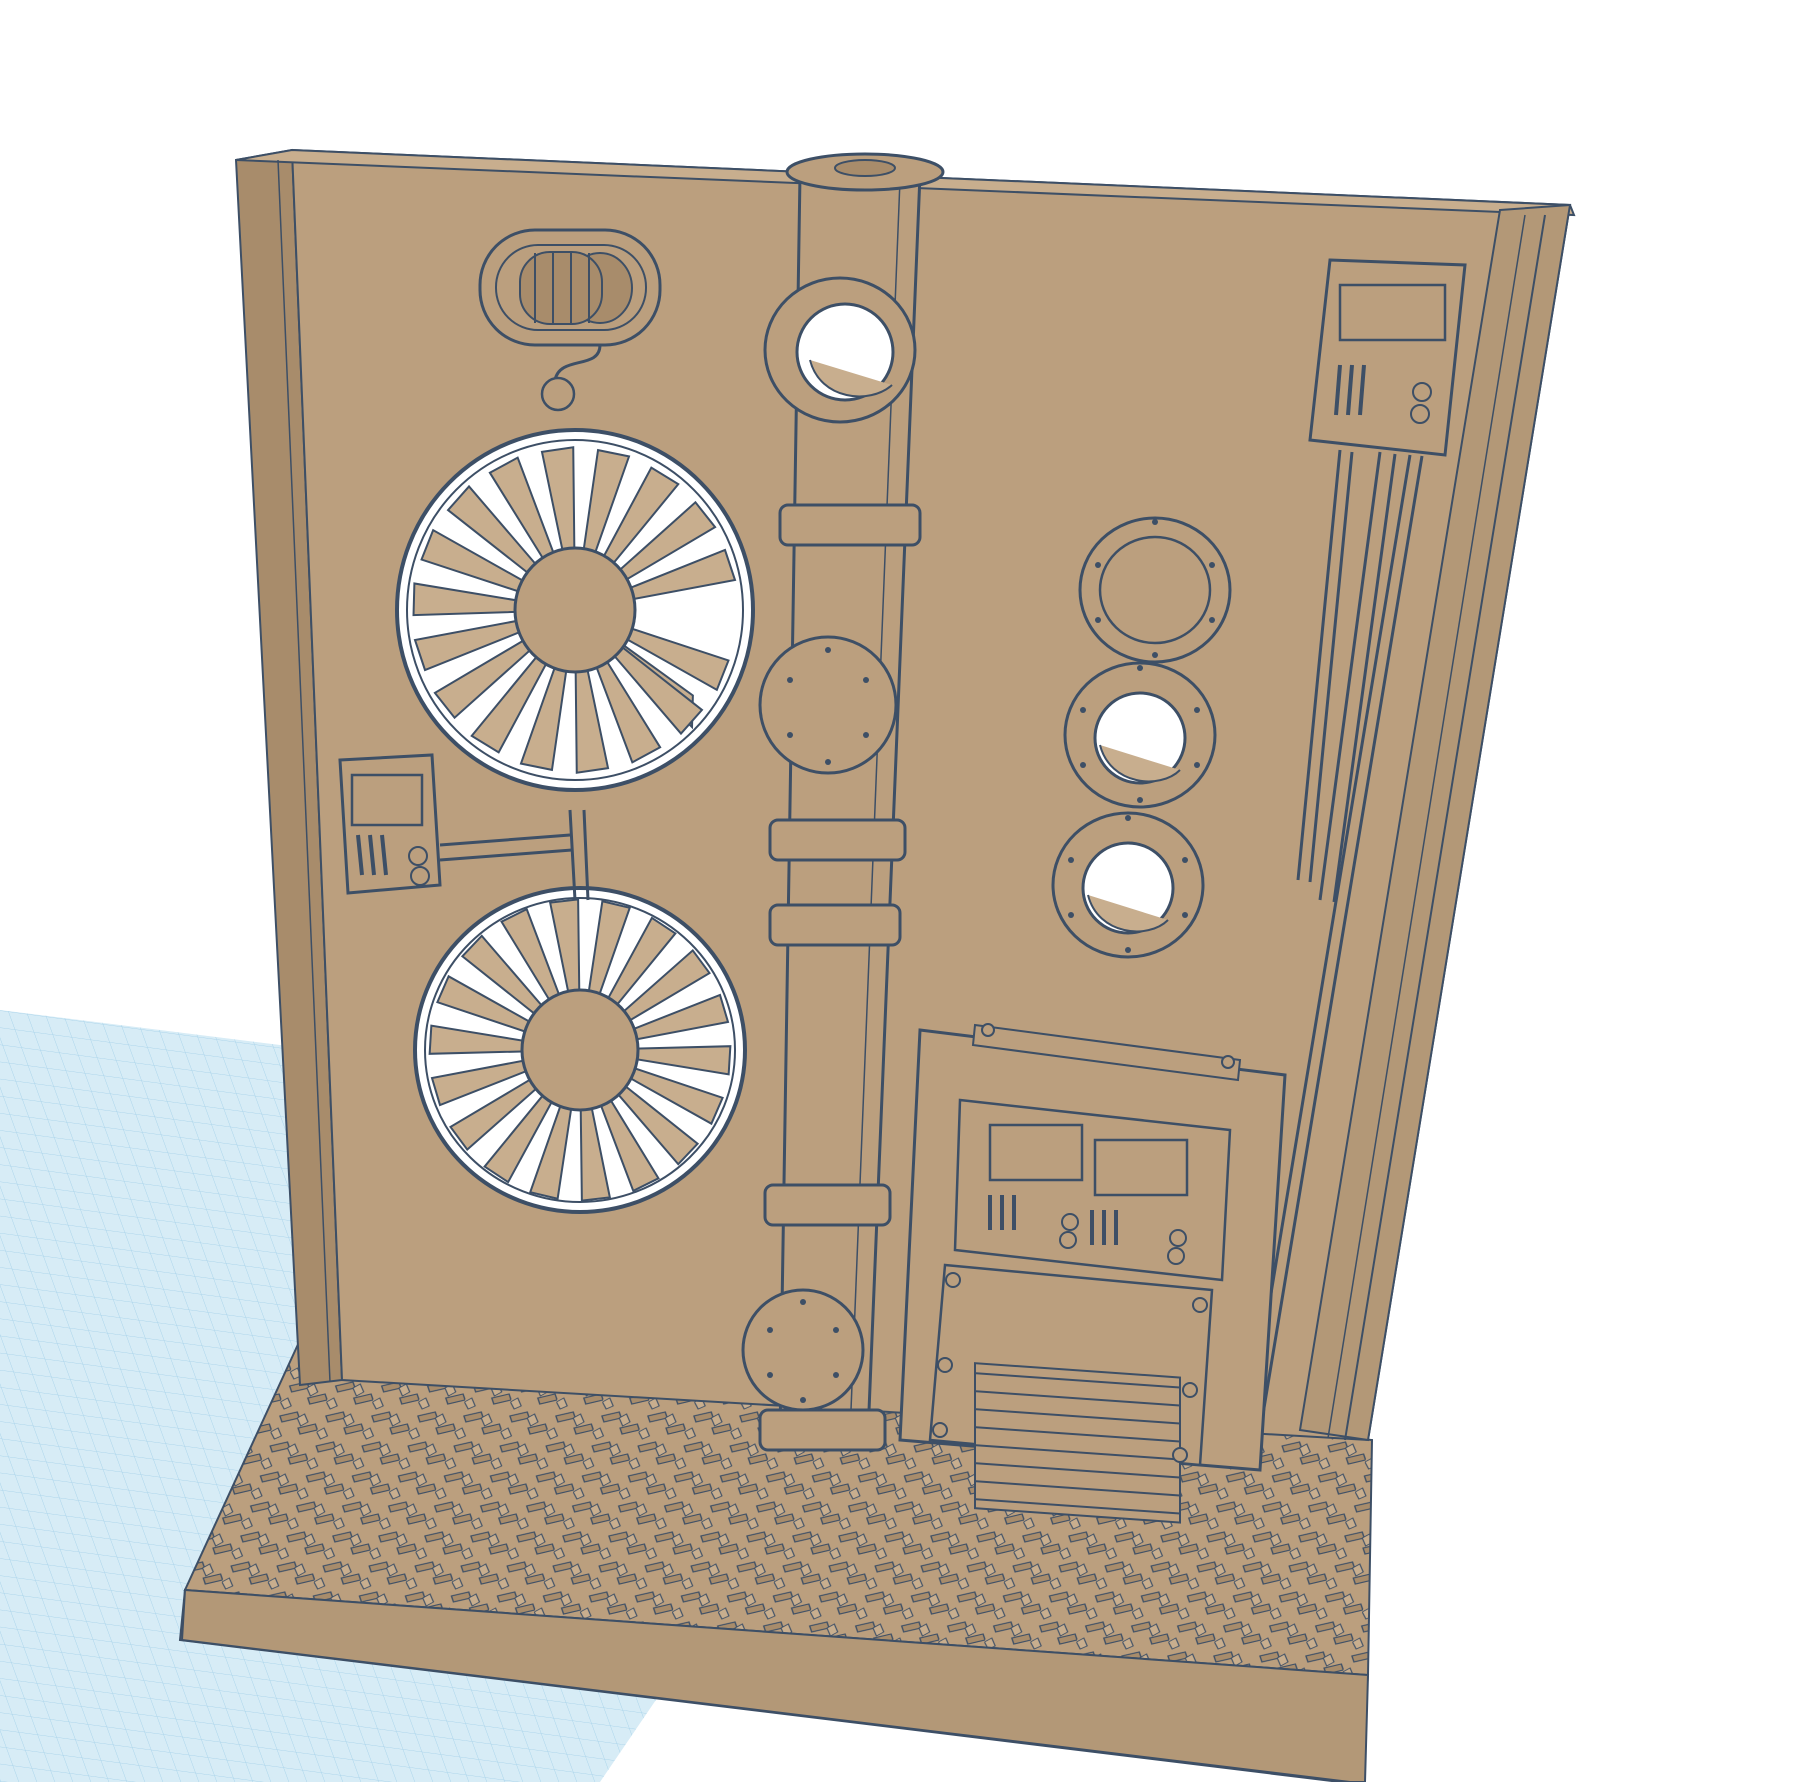 Image resolution: width=1802 pixels, height=1782 pixels. I want to click on porthole-top, so click(1155, 590).